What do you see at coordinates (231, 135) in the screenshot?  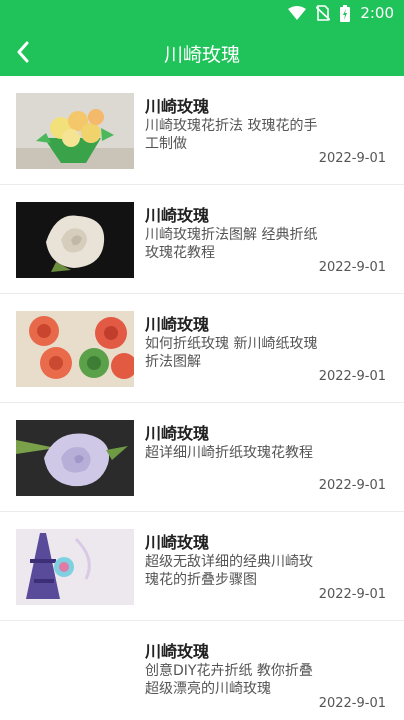 I see `item-description: 川崎玫瑰花折法 玫瑰花的手工制做` at bounding box center [231, 135].